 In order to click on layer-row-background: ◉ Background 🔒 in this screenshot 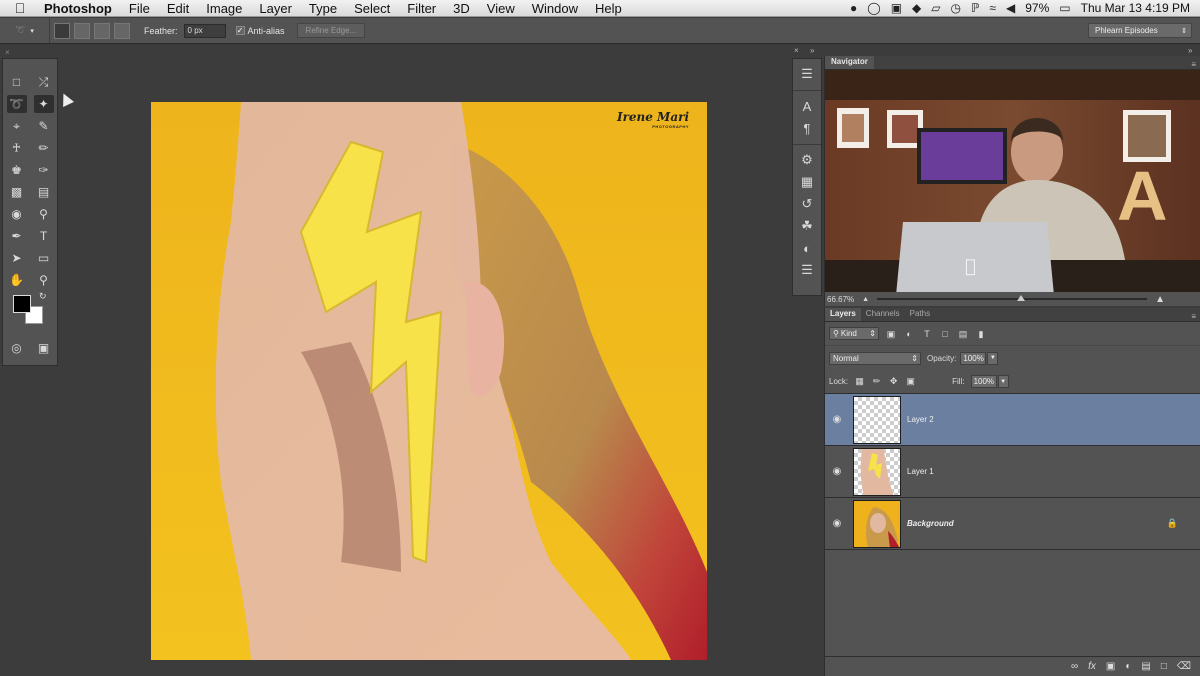, I will do `click(1012, 524)`.